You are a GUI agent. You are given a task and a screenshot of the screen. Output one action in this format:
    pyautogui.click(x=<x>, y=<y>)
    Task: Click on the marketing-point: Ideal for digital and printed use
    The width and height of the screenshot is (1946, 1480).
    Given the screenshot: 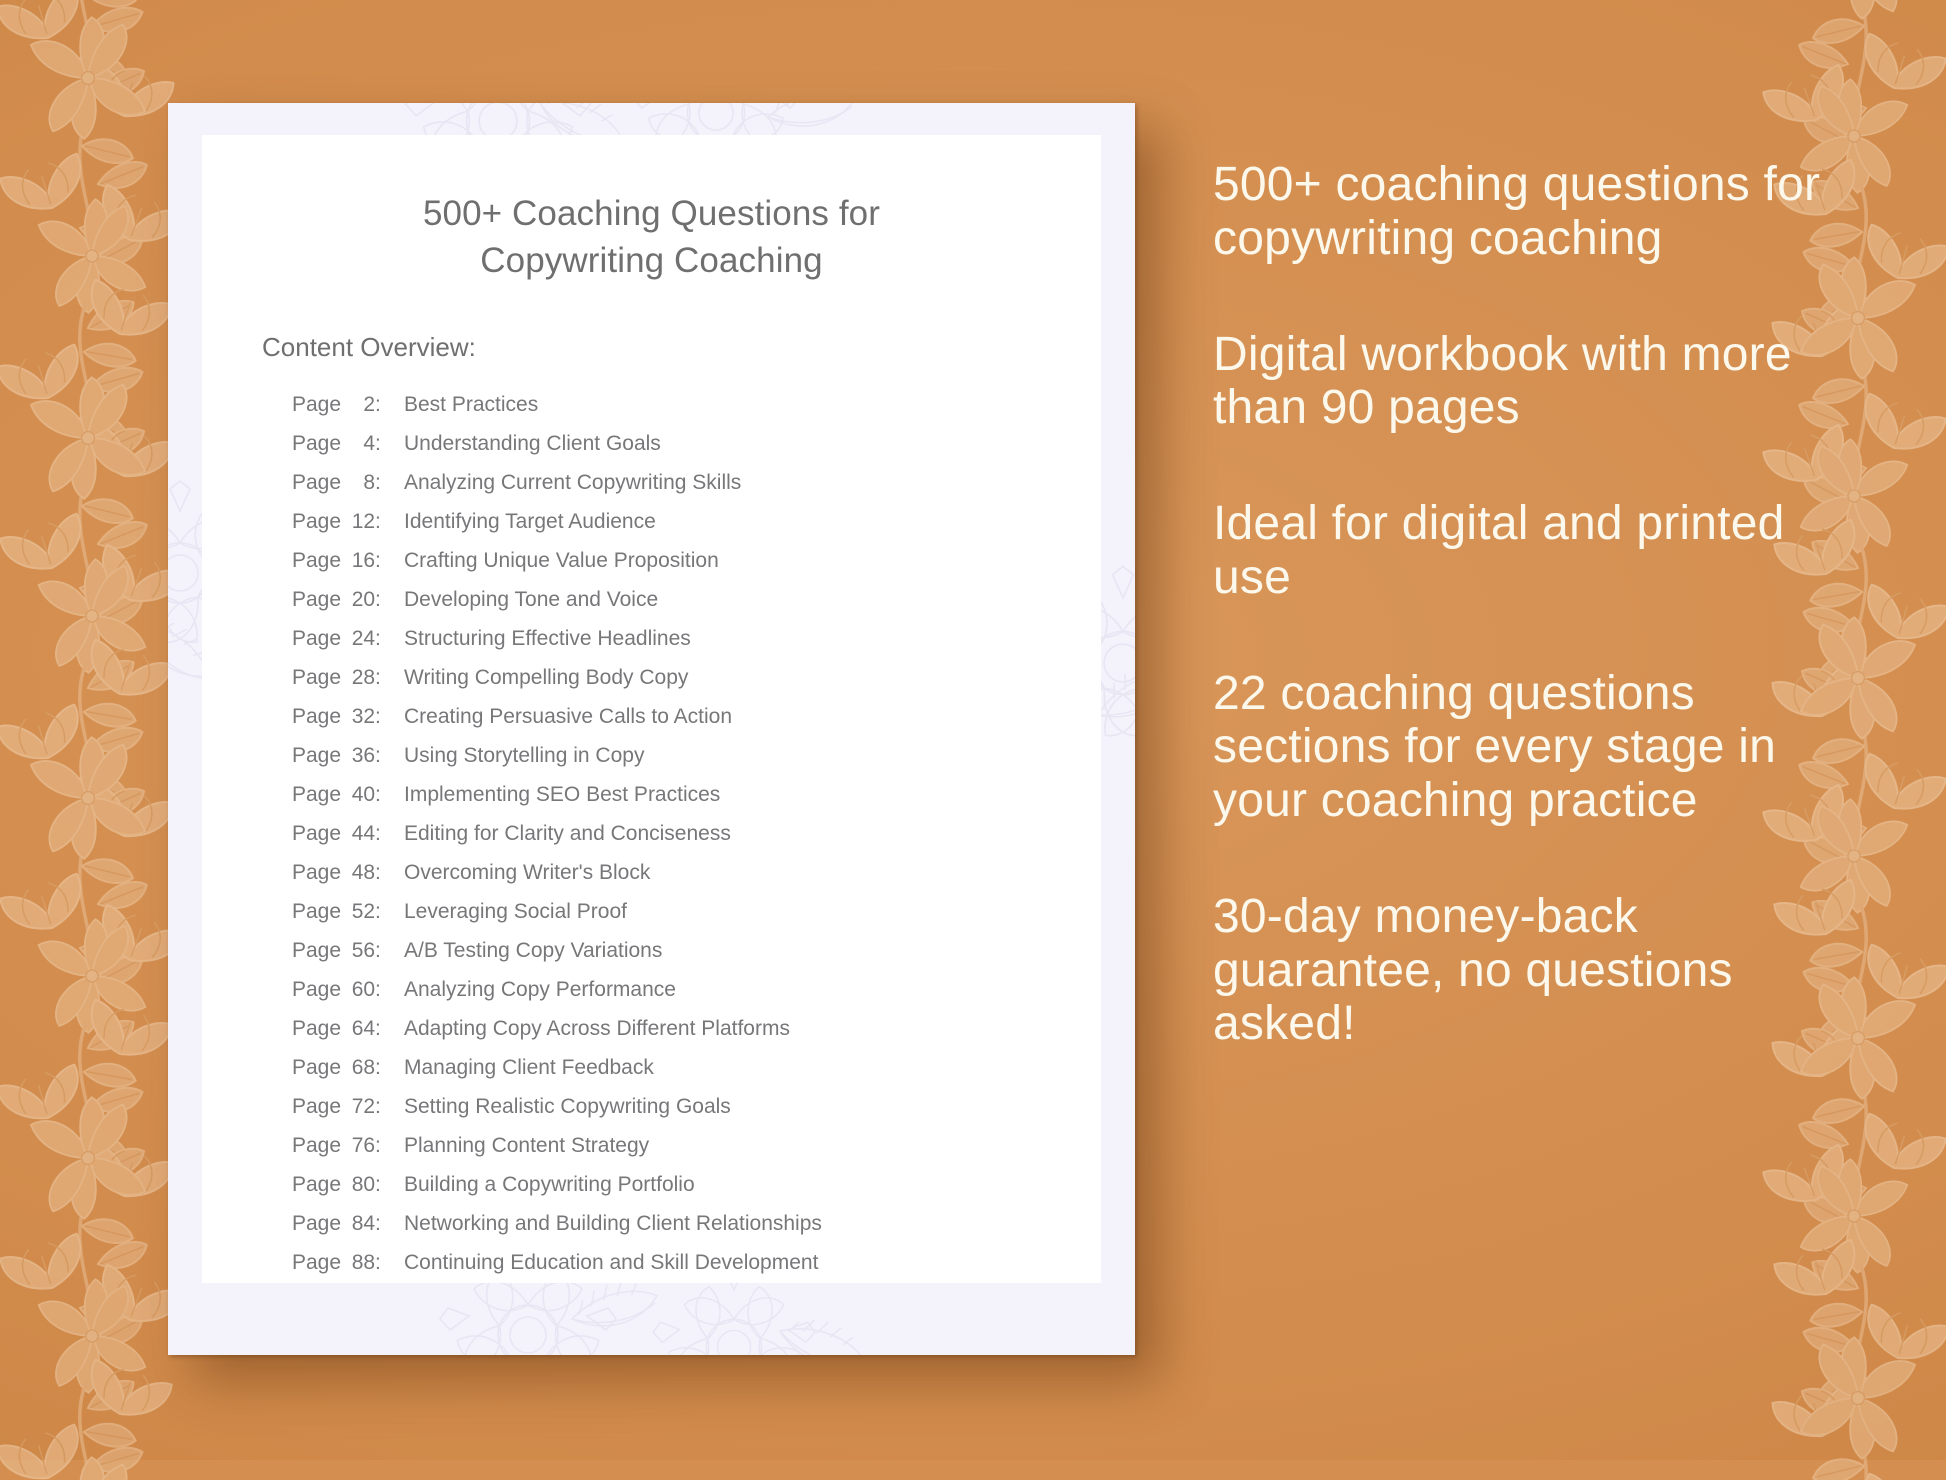 What is the action you would take?
    pyautogui.click(x=1499, y=550)
    